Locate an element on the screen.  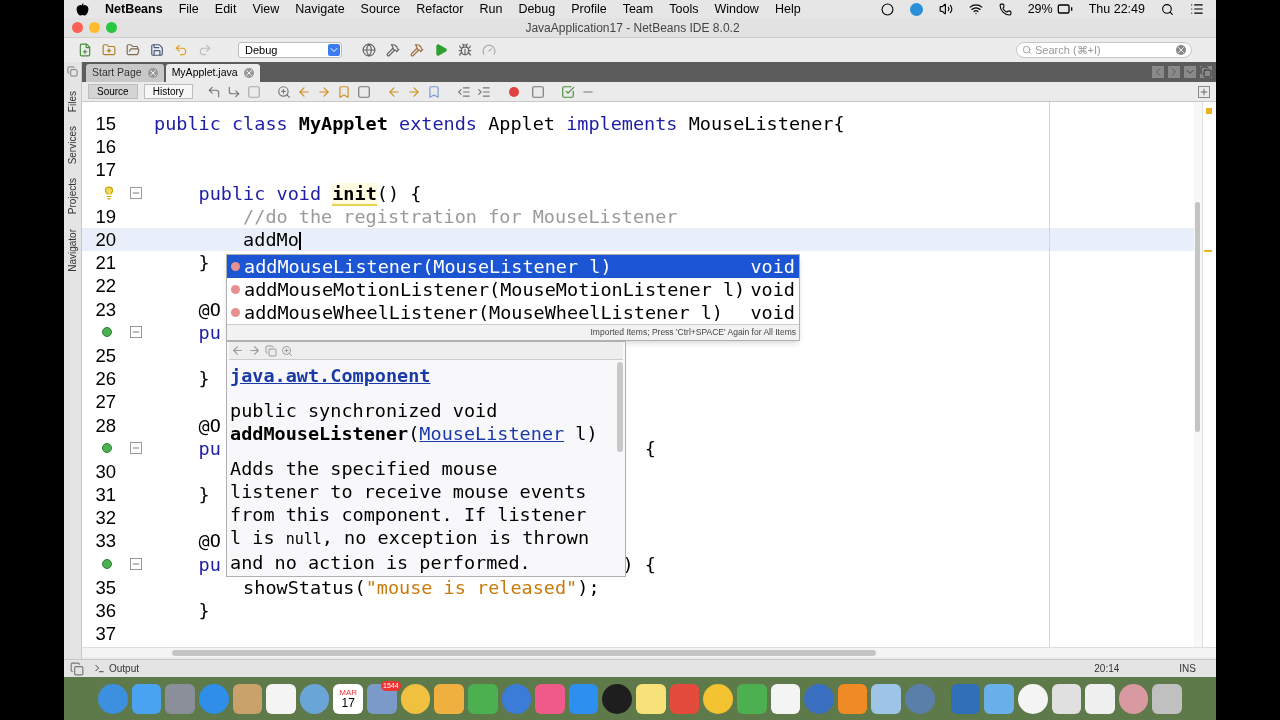
undo-icon is located at coordinates (181, 50).